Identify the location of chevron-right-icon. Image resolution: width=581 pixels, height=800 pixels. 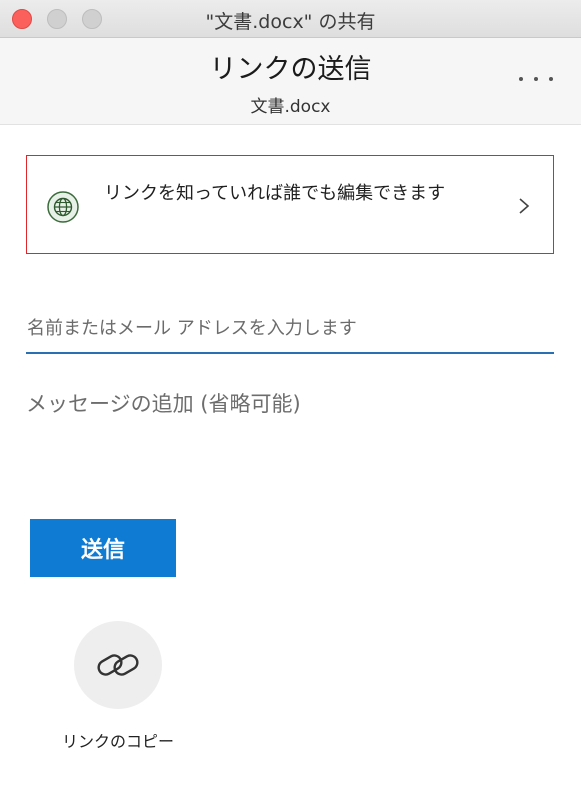
(524, 206).